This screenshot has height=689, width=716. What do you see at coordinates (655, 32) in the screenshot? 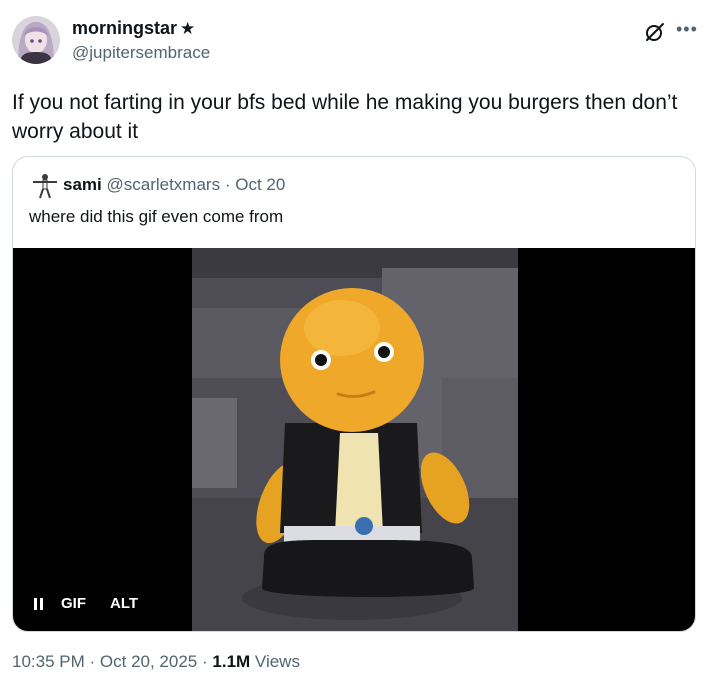
I see `grok-icon` at bounding box center [655, 32].